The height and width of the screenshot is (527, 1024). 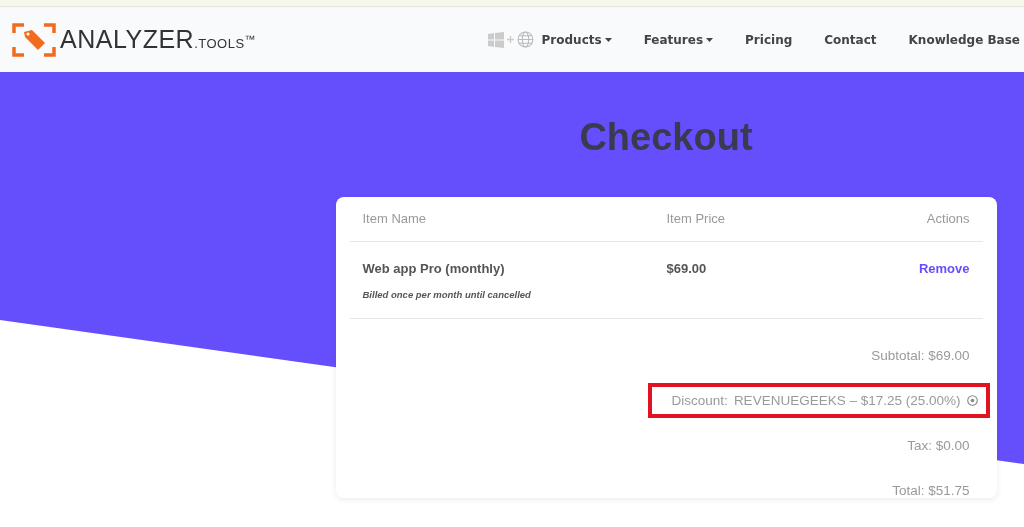 I want to click on nav-link: Pricing, so click(x=769, y=39).